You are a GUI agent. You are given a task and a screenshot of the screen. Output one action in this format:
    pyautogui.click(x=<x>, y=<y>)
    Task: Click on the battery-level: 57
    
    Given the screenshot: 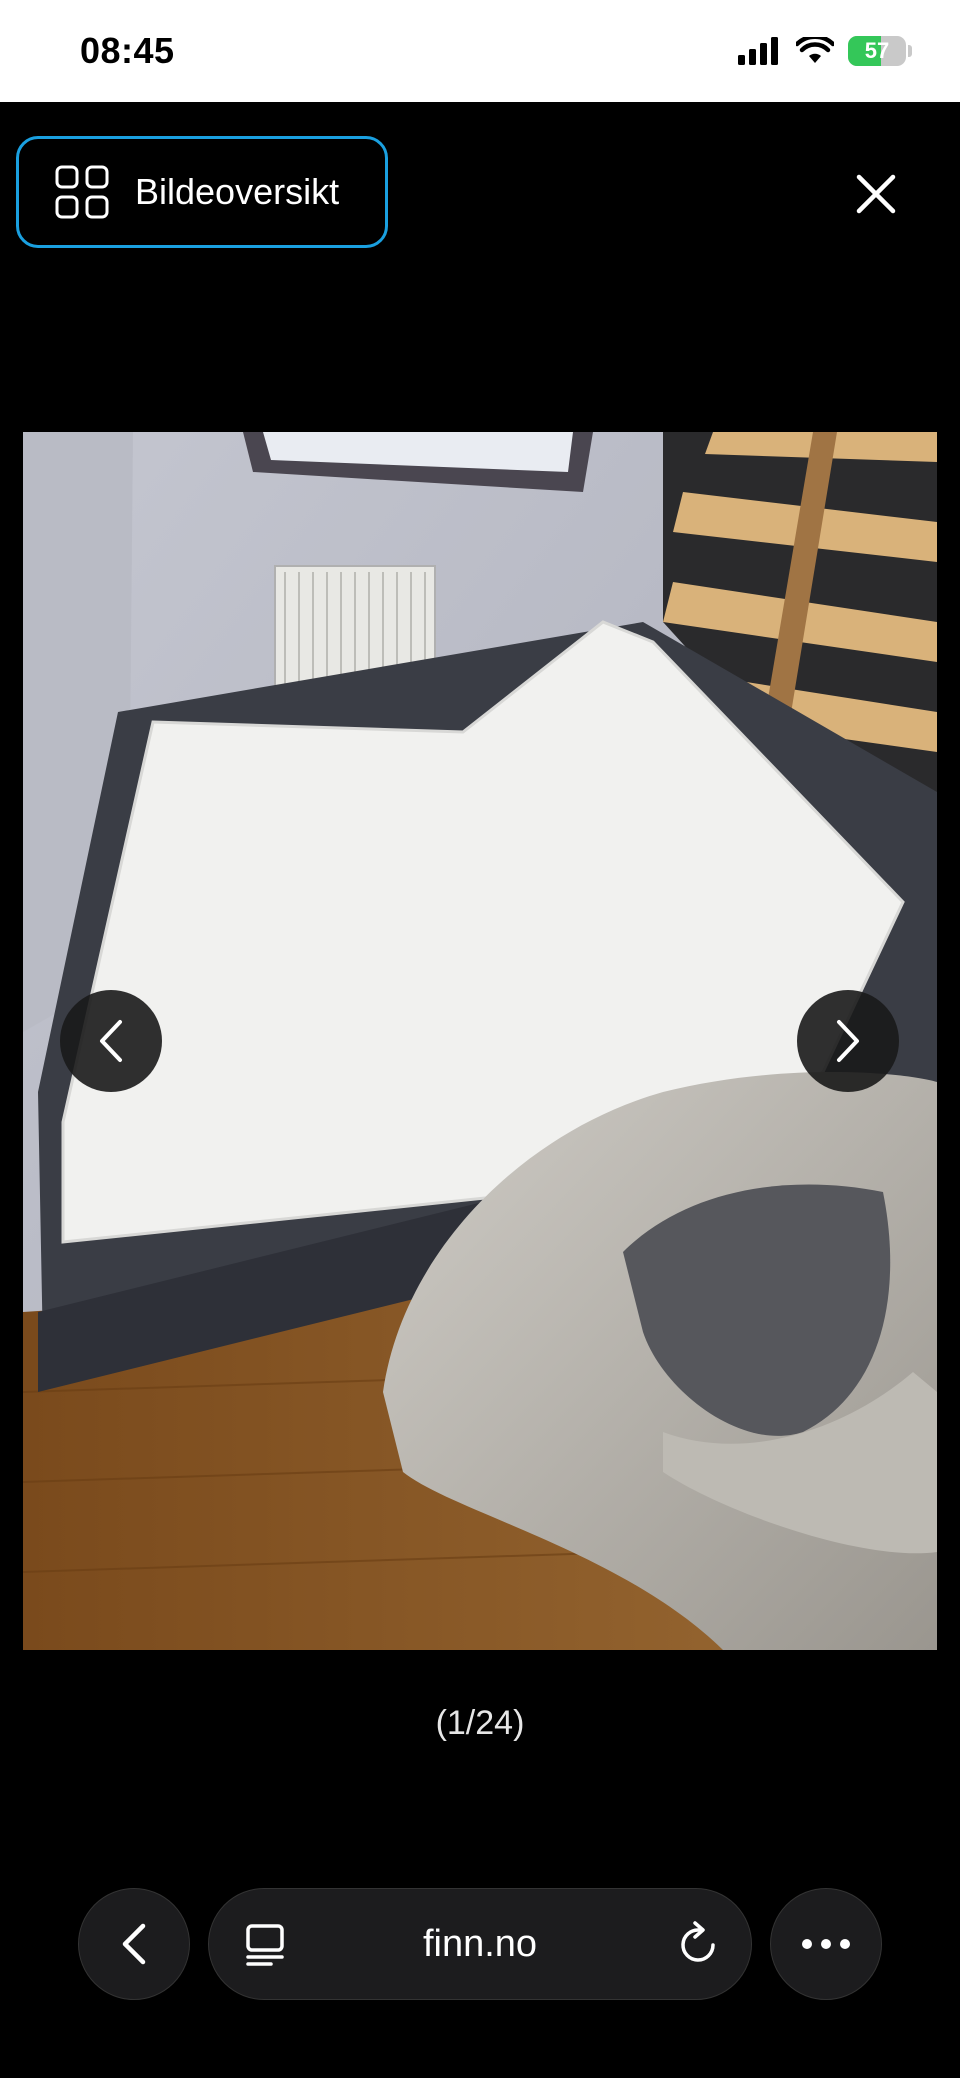 What is the action you would take?
    pyautogui.click(x=877, y=50)
    